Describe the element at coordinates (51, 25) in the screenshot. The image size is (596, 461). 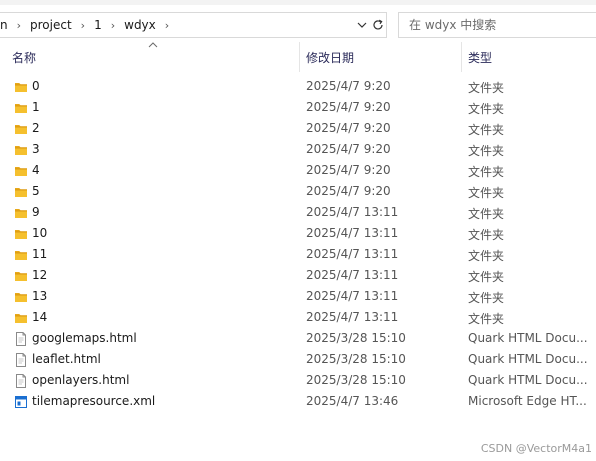
I see `breadcrumb-item: project` at that location.